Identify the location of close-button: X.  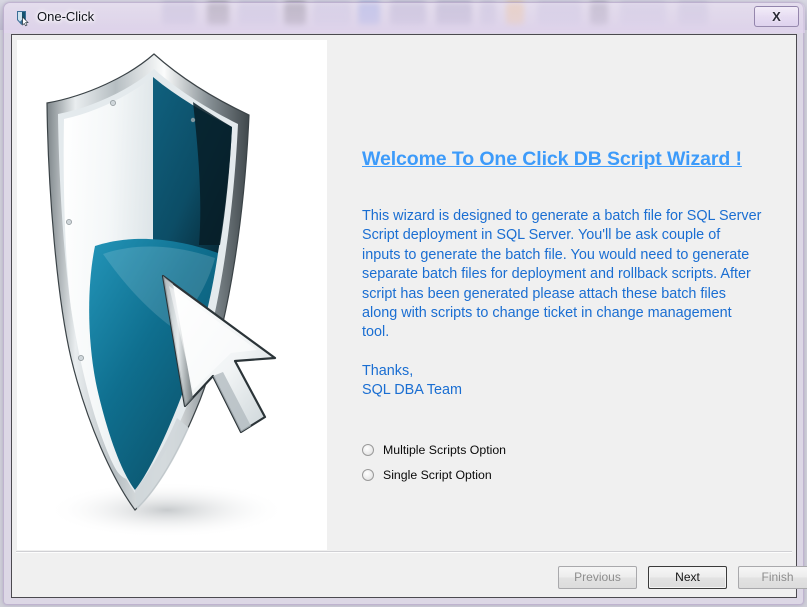
(776, 16).